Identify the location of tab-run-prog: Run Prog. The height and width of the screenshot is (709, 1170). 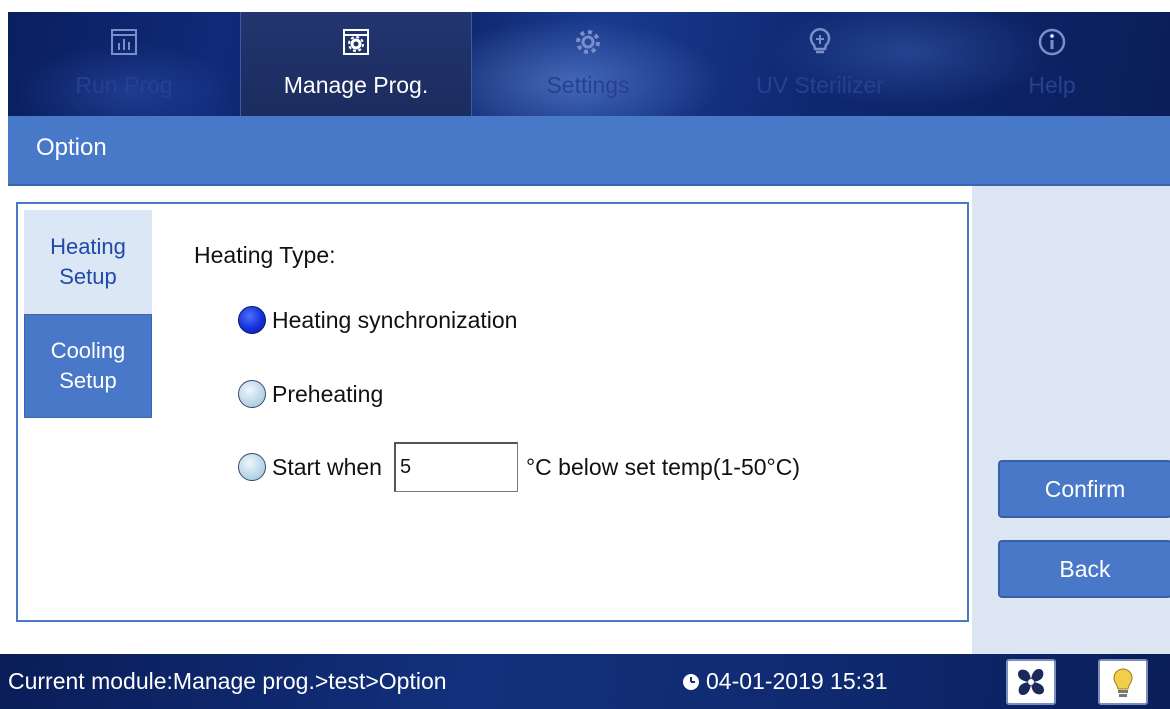
(124, 64).